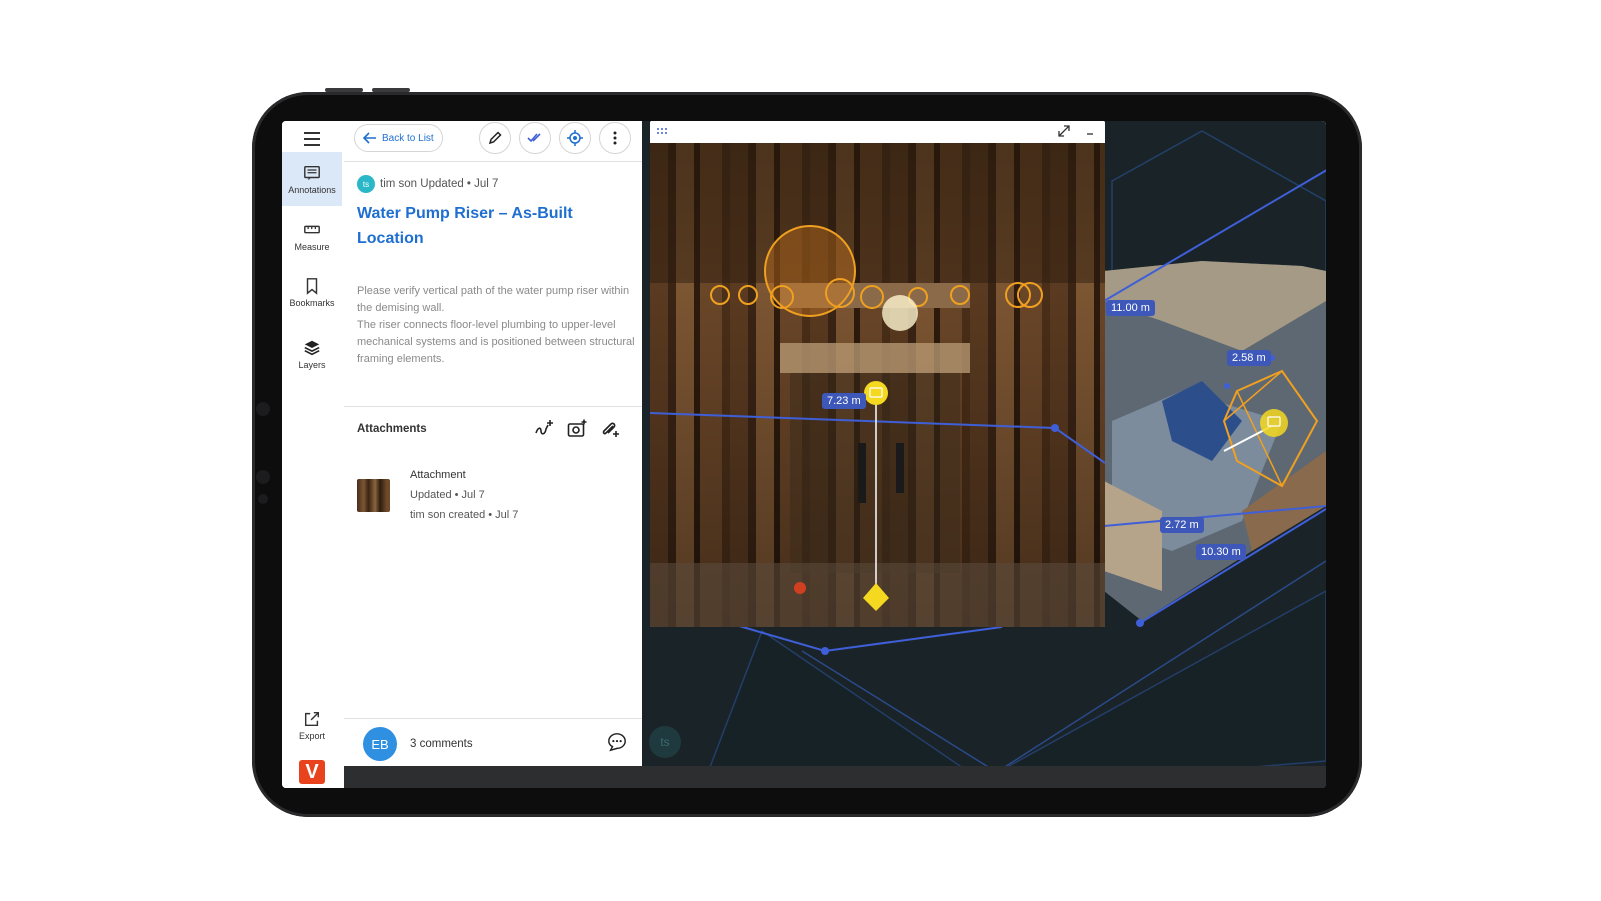  I want to click on rail-item-bookmarks: Bookmarks, so click(312, 292).